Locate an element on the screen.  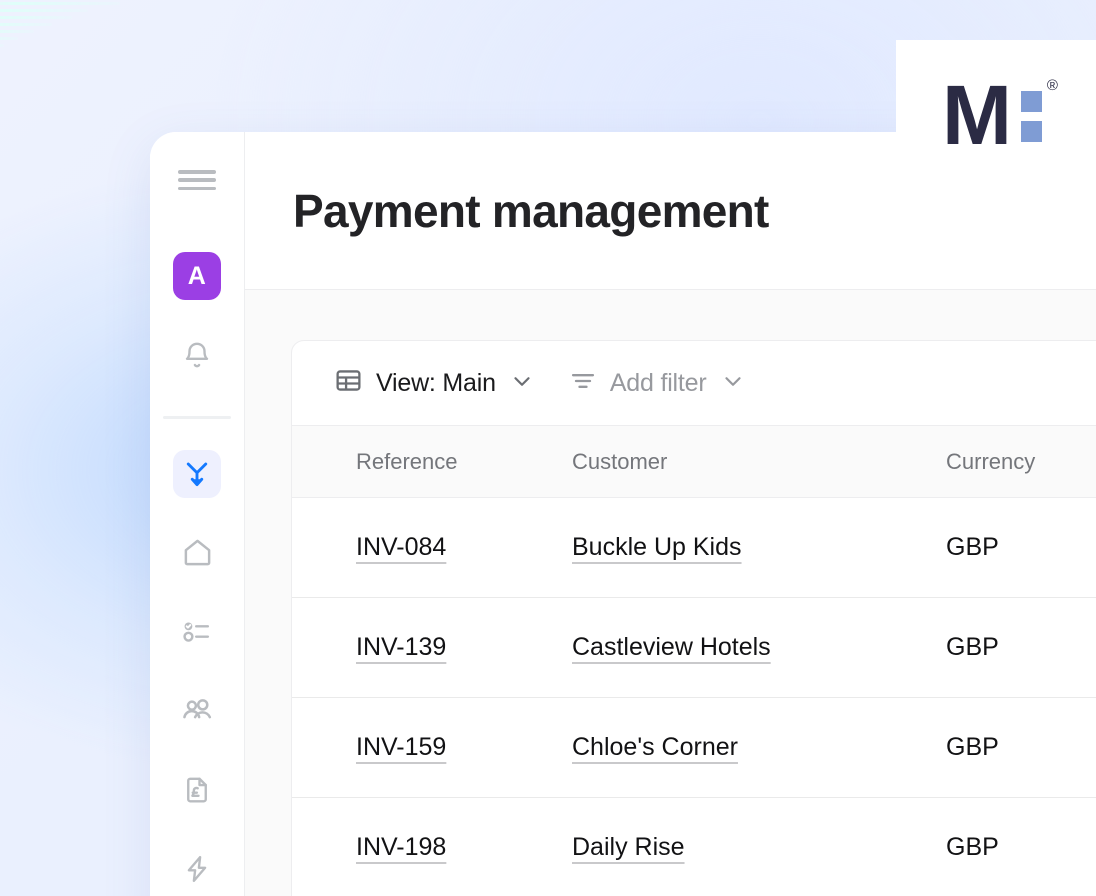
customer-link: Castleview Hotels is located at coordinates (671, 647).